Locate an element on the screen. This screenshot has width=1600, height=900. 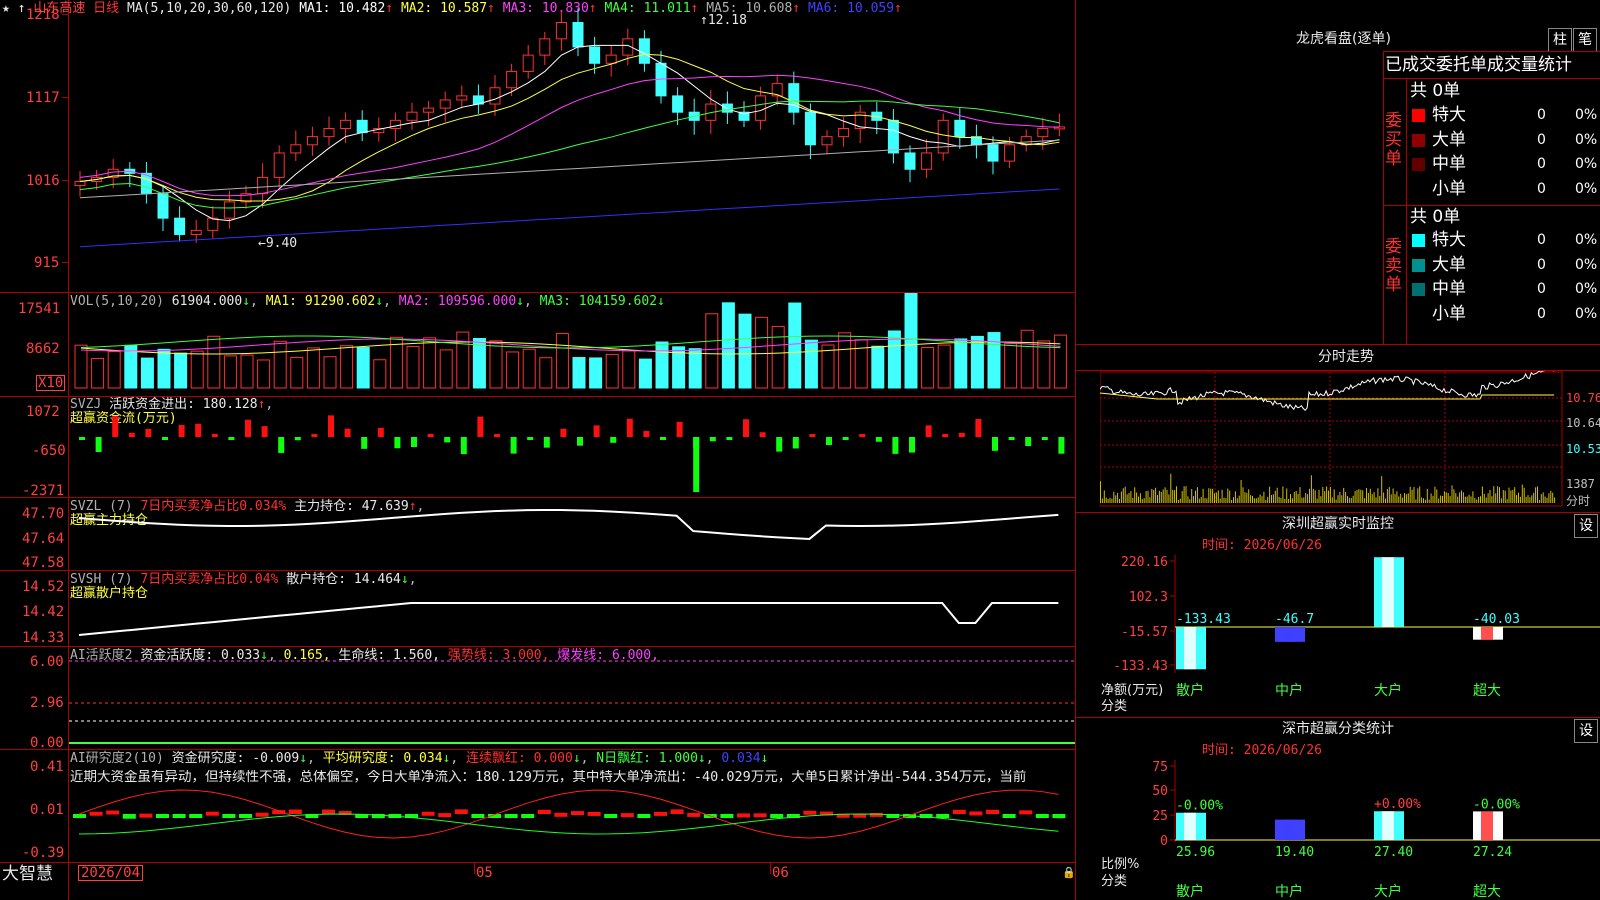
lock-icon: 🔒 is located at coordinates (1069, 873).